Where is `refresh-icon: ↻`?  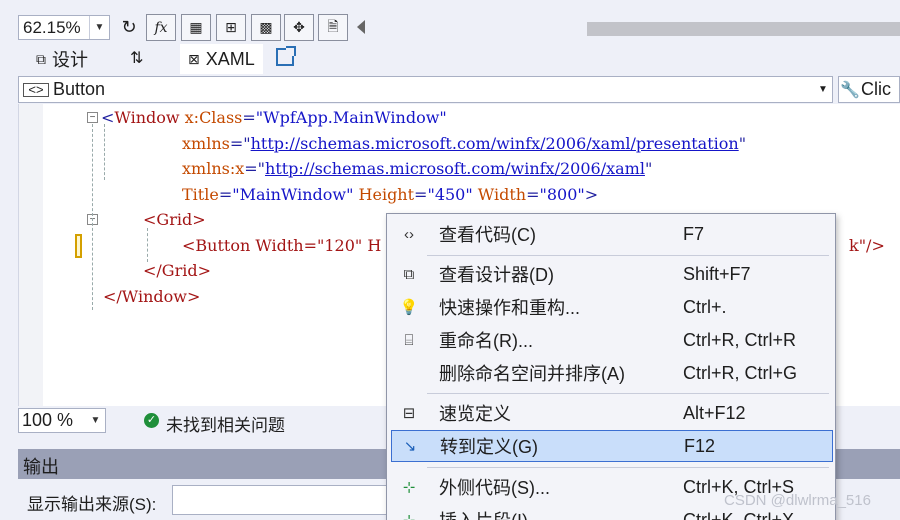
refresh-icon: ↻ is located at coordinates (129, 27).